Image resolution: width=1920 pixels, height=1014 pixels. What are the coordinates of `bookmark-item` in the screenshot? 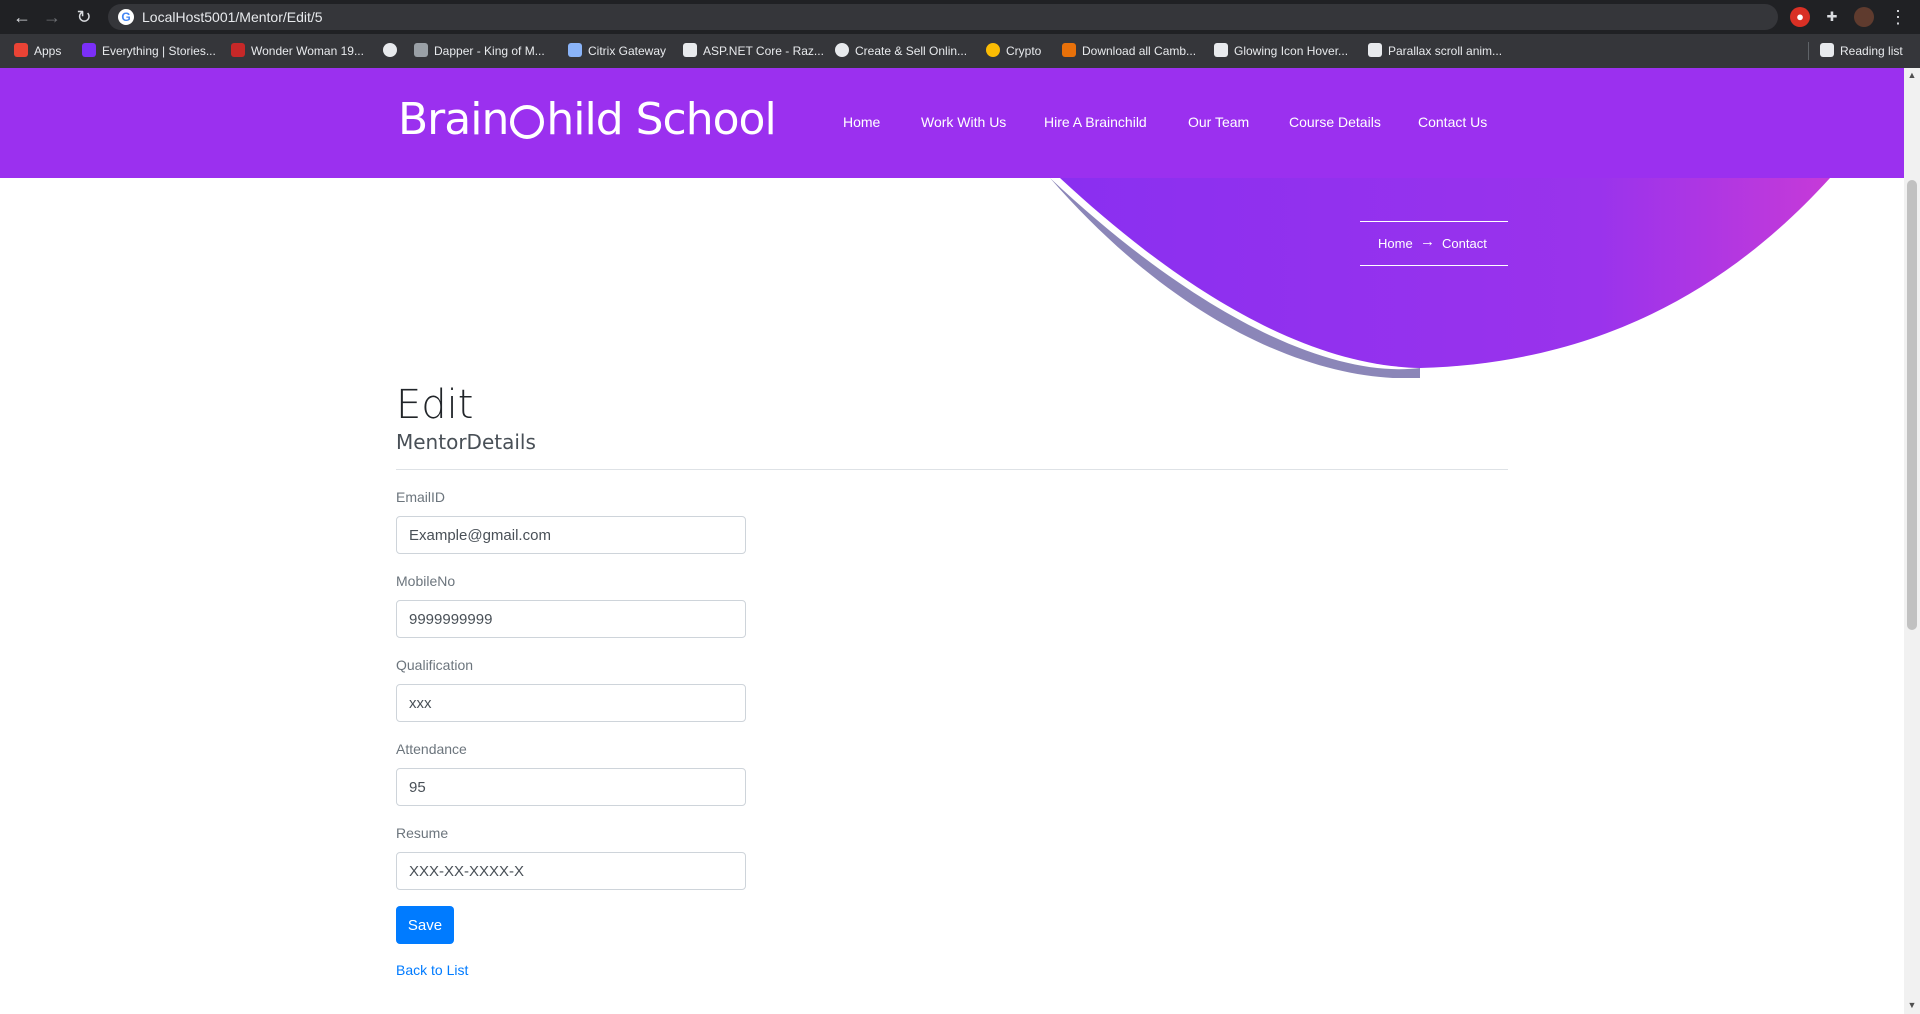 It's located at (393, 51).